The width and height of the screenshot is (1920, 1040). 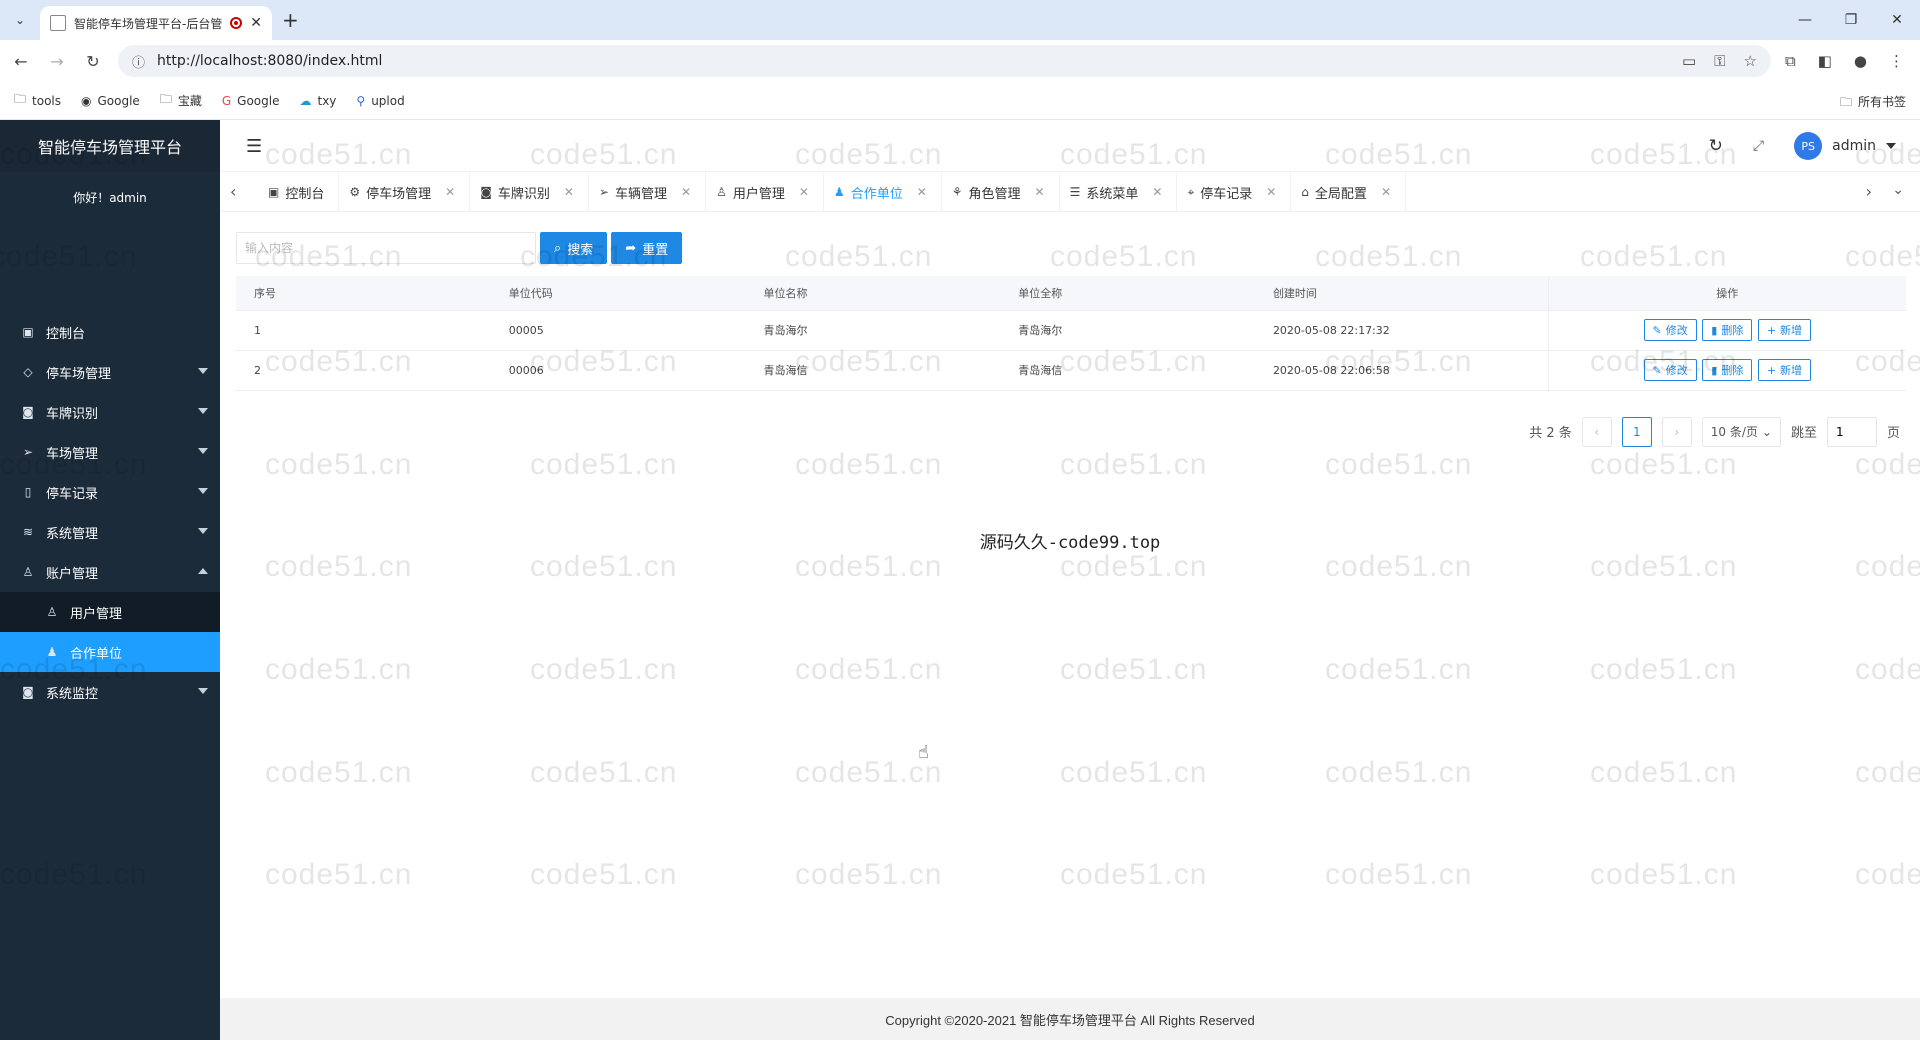 I want to click on tabs-scroll-right-icon: ›, so click(x=1869, y=191).